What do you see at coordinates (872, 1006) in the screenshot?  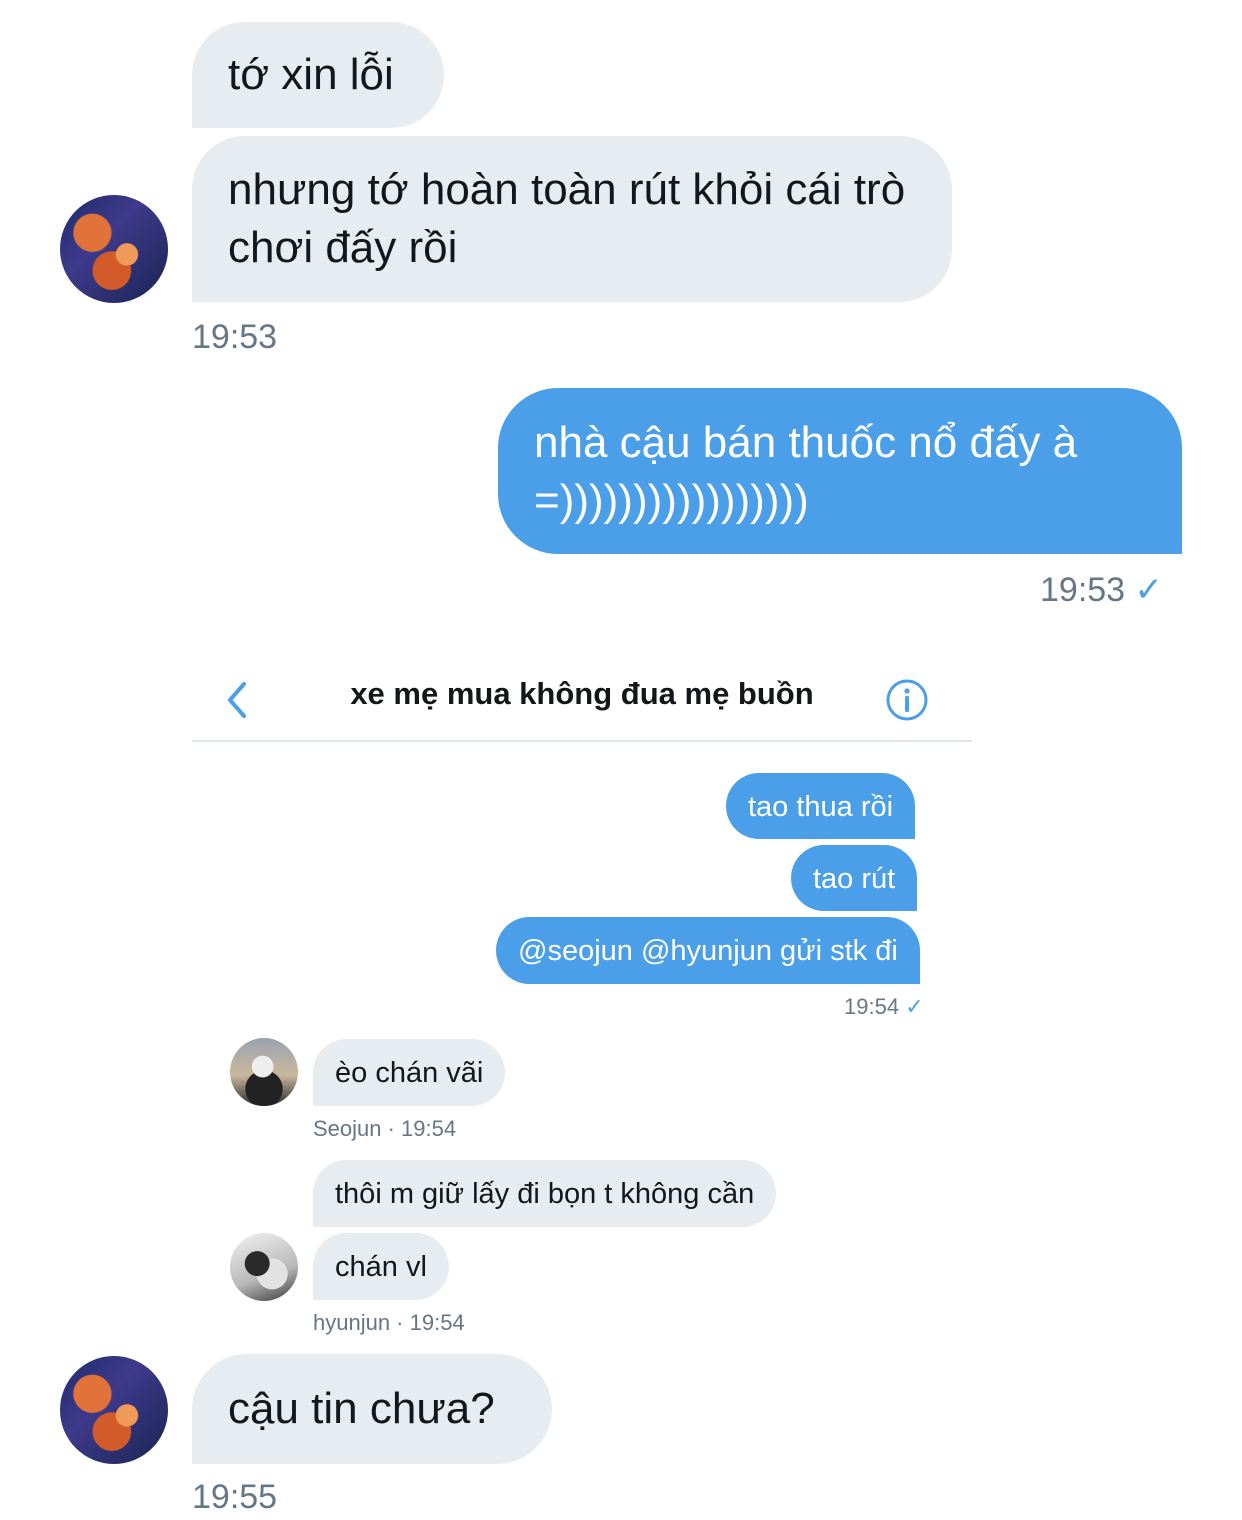 I see `message-timestamp: 19:54` at bounding box center [872, 1006].